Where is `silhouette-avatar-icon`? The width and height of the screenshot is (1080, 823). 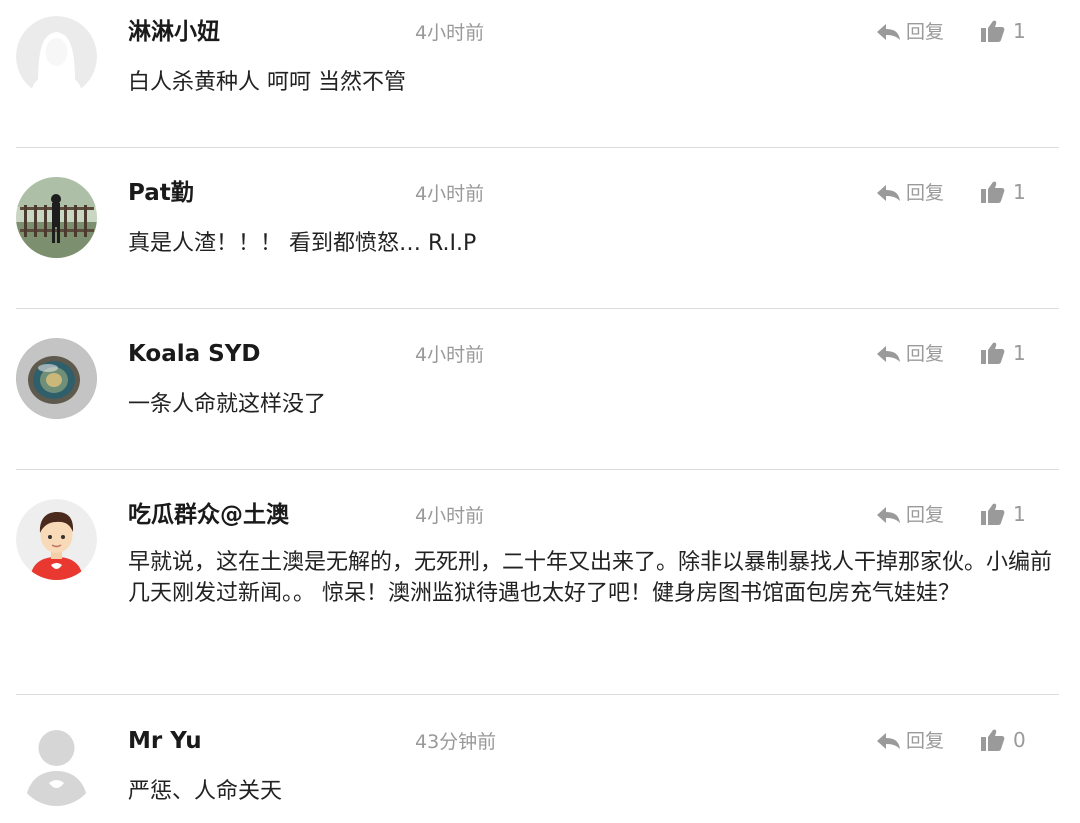
silhouette-avatar-icon is located at coordinates (56, 56).